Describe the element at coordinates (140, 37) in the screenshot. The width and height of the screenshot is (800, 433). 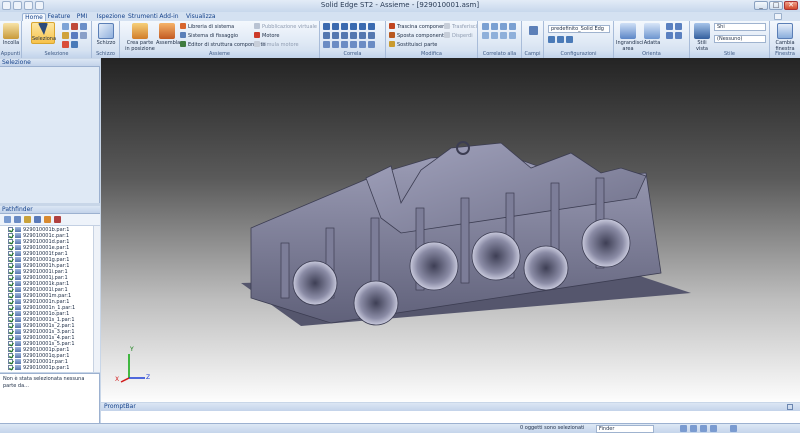
I see `create-part-button: Crea parte in posizione` at that location.